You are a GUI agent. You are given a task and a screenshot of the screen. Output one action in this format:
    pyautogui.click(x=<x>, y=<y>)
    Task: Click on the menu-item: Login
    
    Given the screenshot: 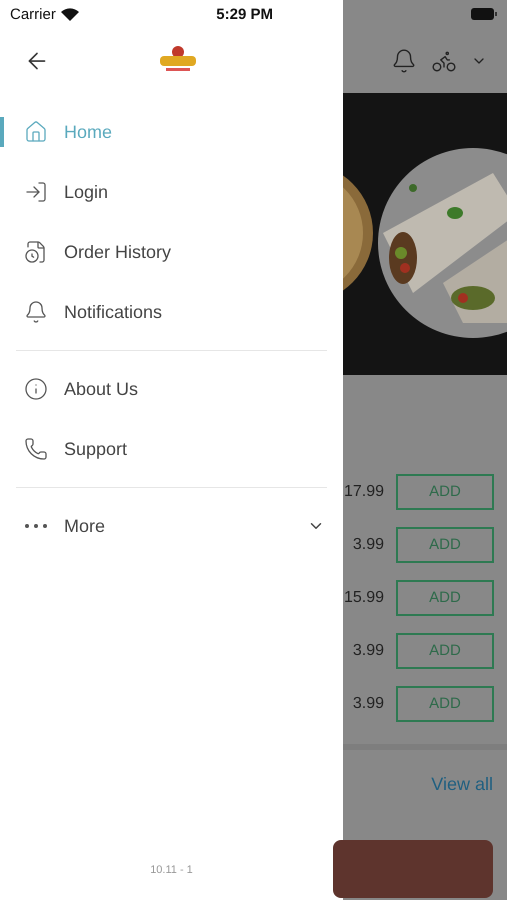 What is the action you would take?
    pyautogui.click(x=171, y=192)
    